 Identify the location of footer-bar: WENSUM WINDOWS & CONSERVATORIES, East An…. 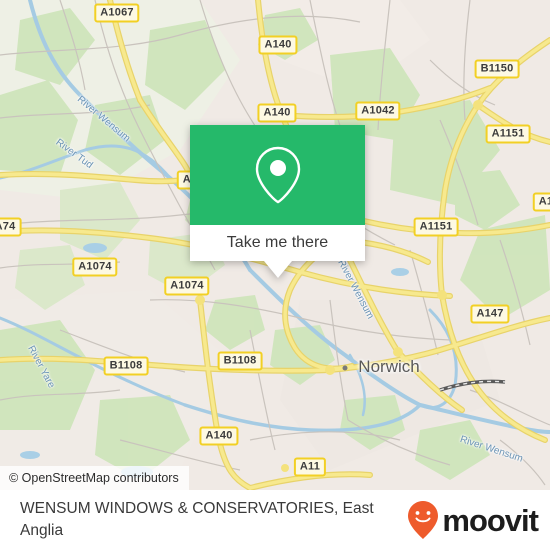
(275, 520).